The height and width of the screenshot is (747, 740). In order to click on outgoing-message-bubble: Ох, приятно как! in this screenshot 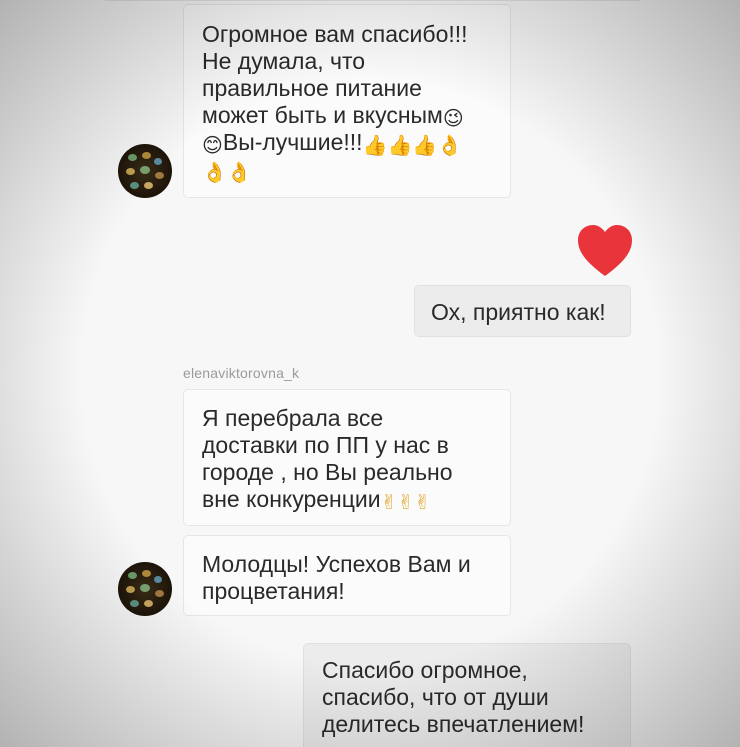, I will do `click(522, 311)`.